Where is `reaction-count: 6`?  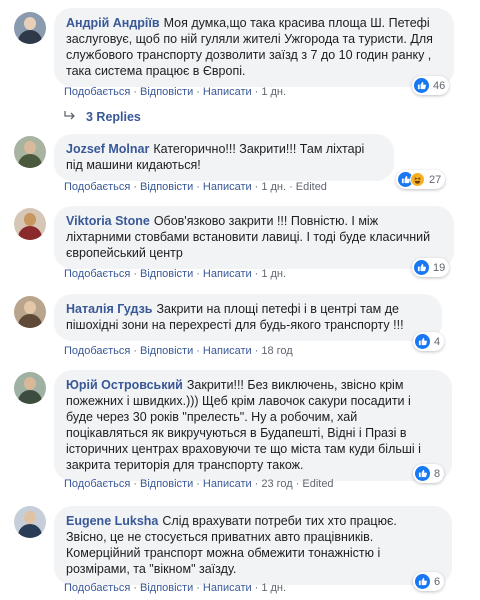 reaction-count: 6 is located at coordinates (437, 581).